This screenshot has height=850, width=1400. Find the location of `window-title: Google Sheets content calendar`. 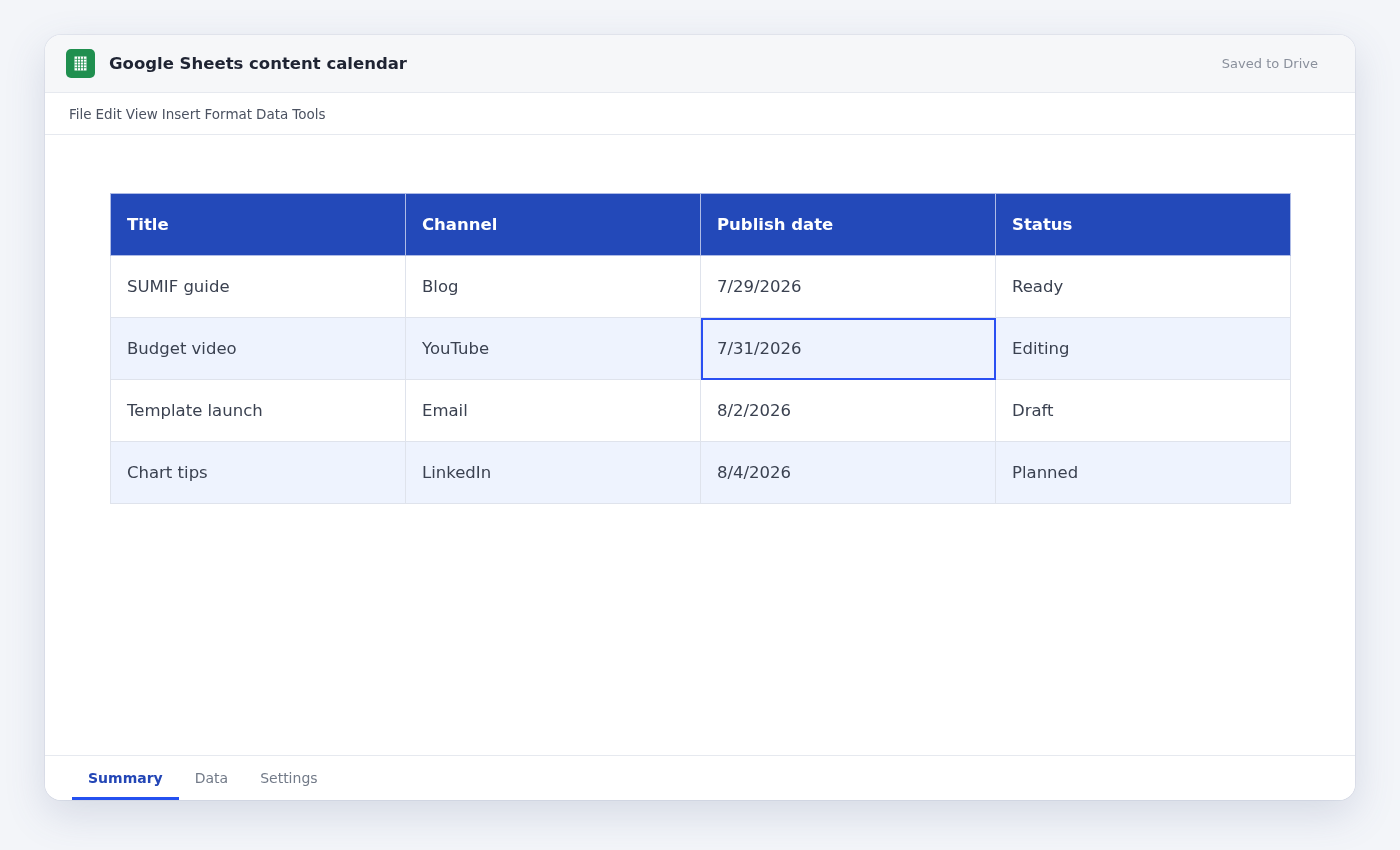

window-title: Google Sheets content calendar is located at coordinates (258, 63).